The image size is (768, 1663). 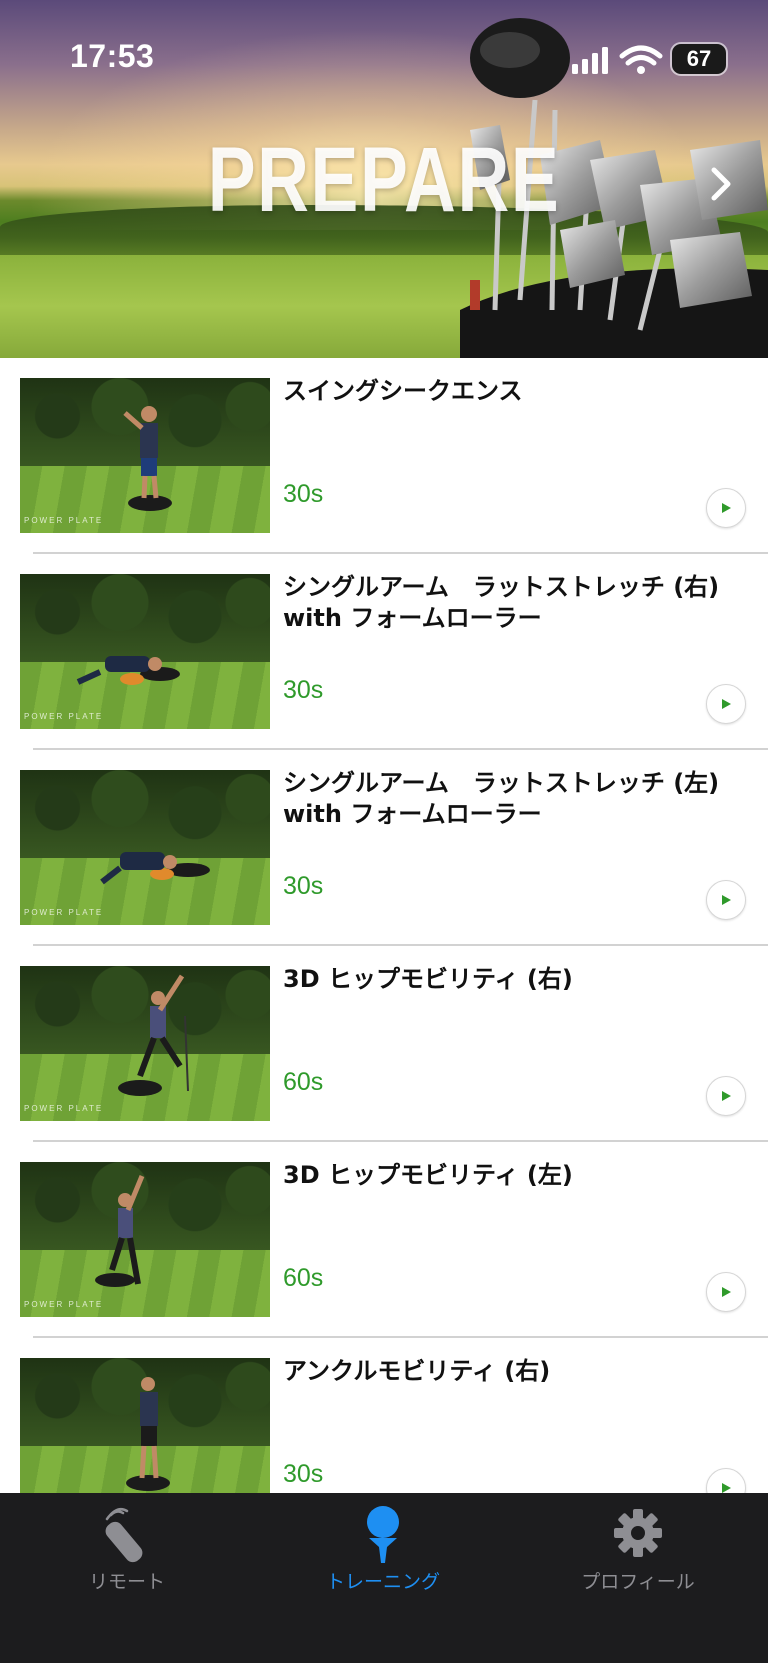 I want to click on exercise-title: 3D ヒップモビリティ (左), so click(x=428, y=1175).